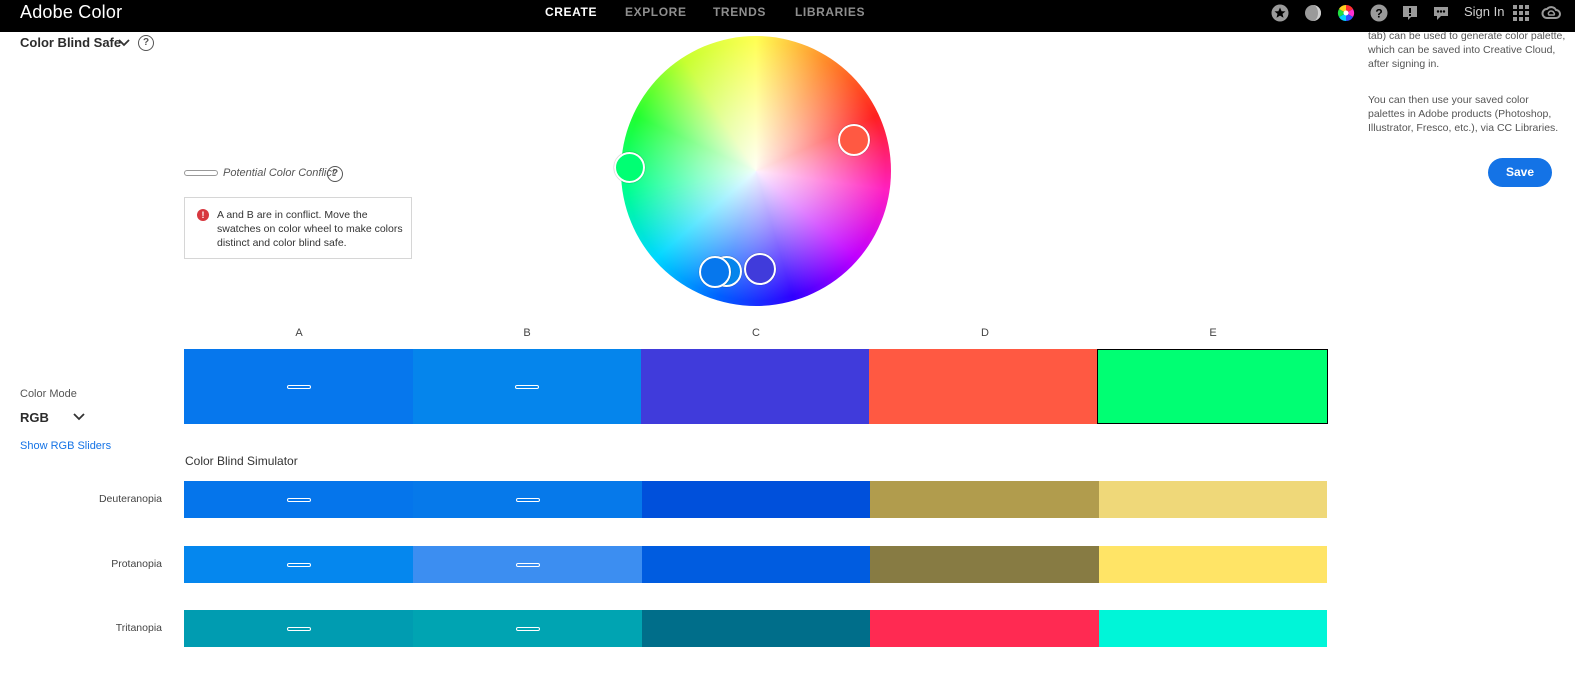  I want to click on sim-label-deuteranopia: Deuteranopia, so click(130, 499).